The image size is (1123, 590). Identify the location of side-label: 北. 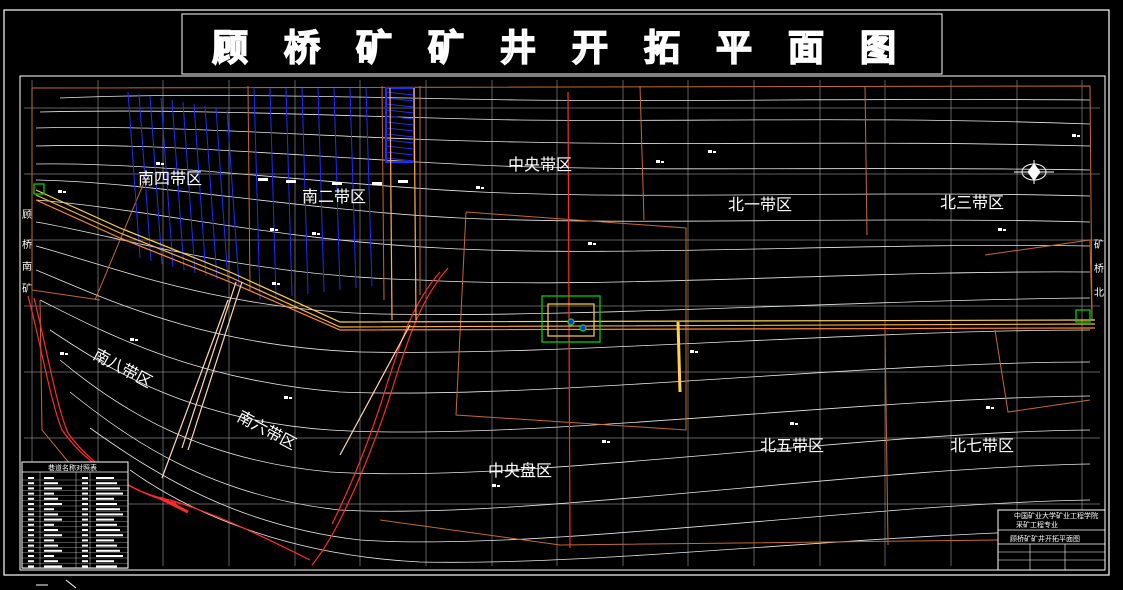
(1099, 293).